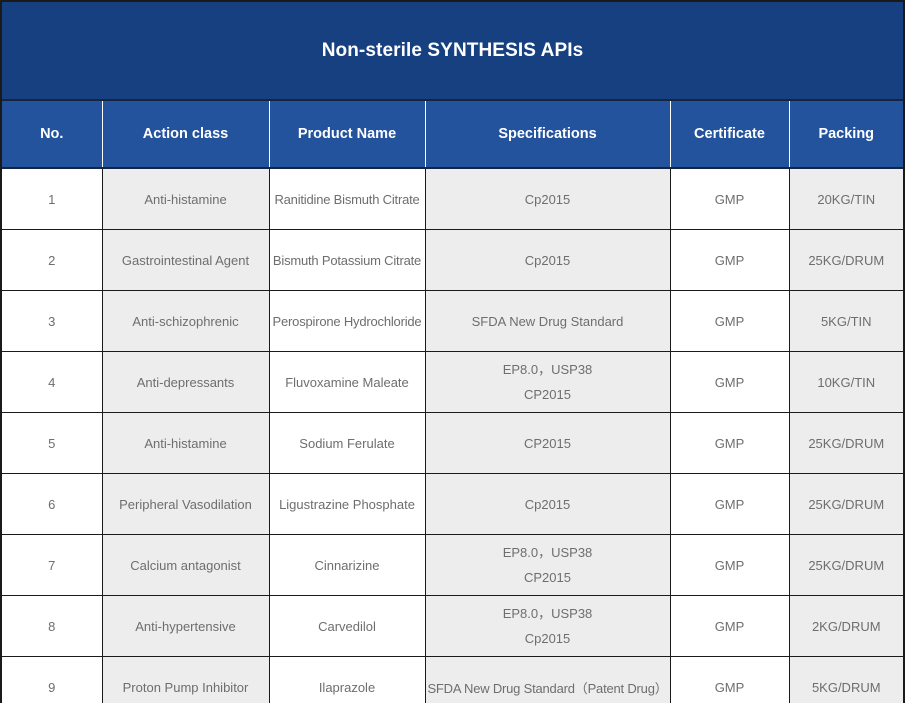  I want to click on column-header-no: No., so click(52, 134).